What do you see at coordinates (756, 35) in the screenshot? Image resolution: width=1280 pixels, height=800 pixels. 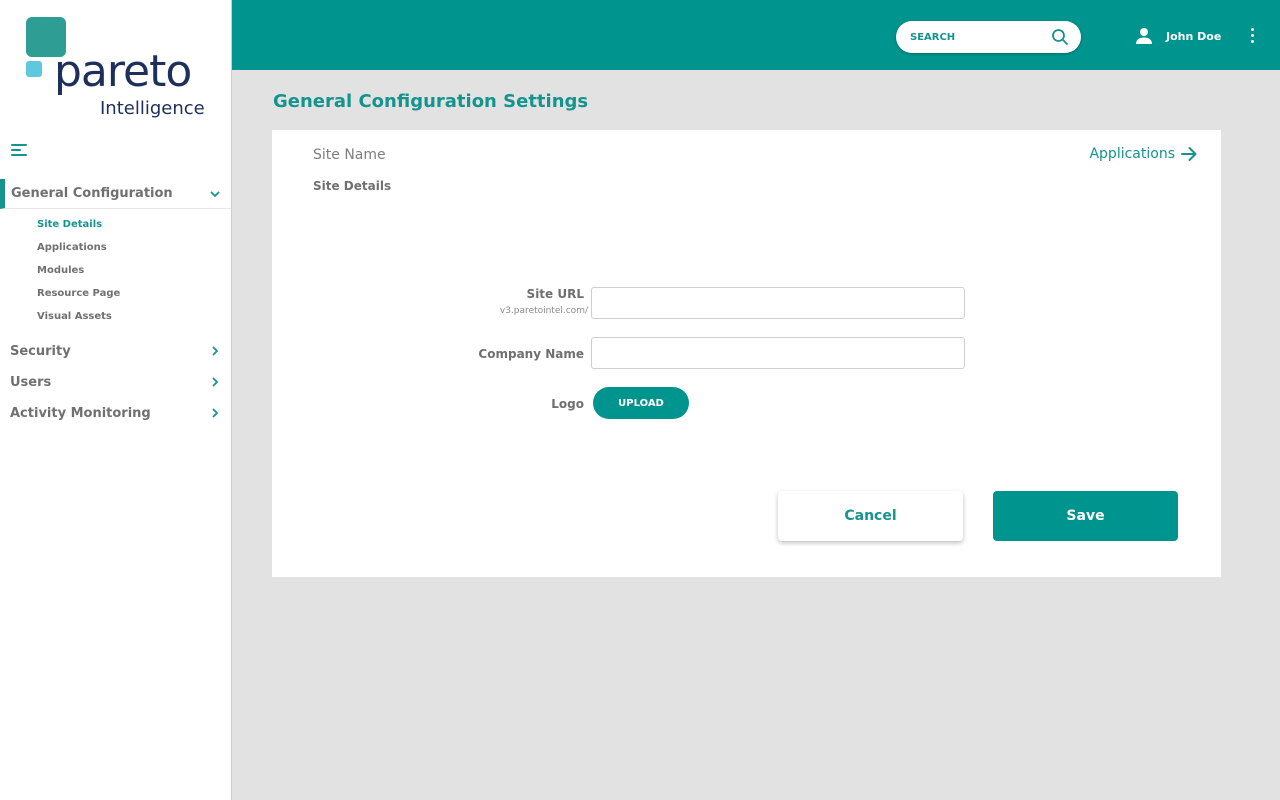 I see `top-bar: John Doe` at bounding box center [756, 35].